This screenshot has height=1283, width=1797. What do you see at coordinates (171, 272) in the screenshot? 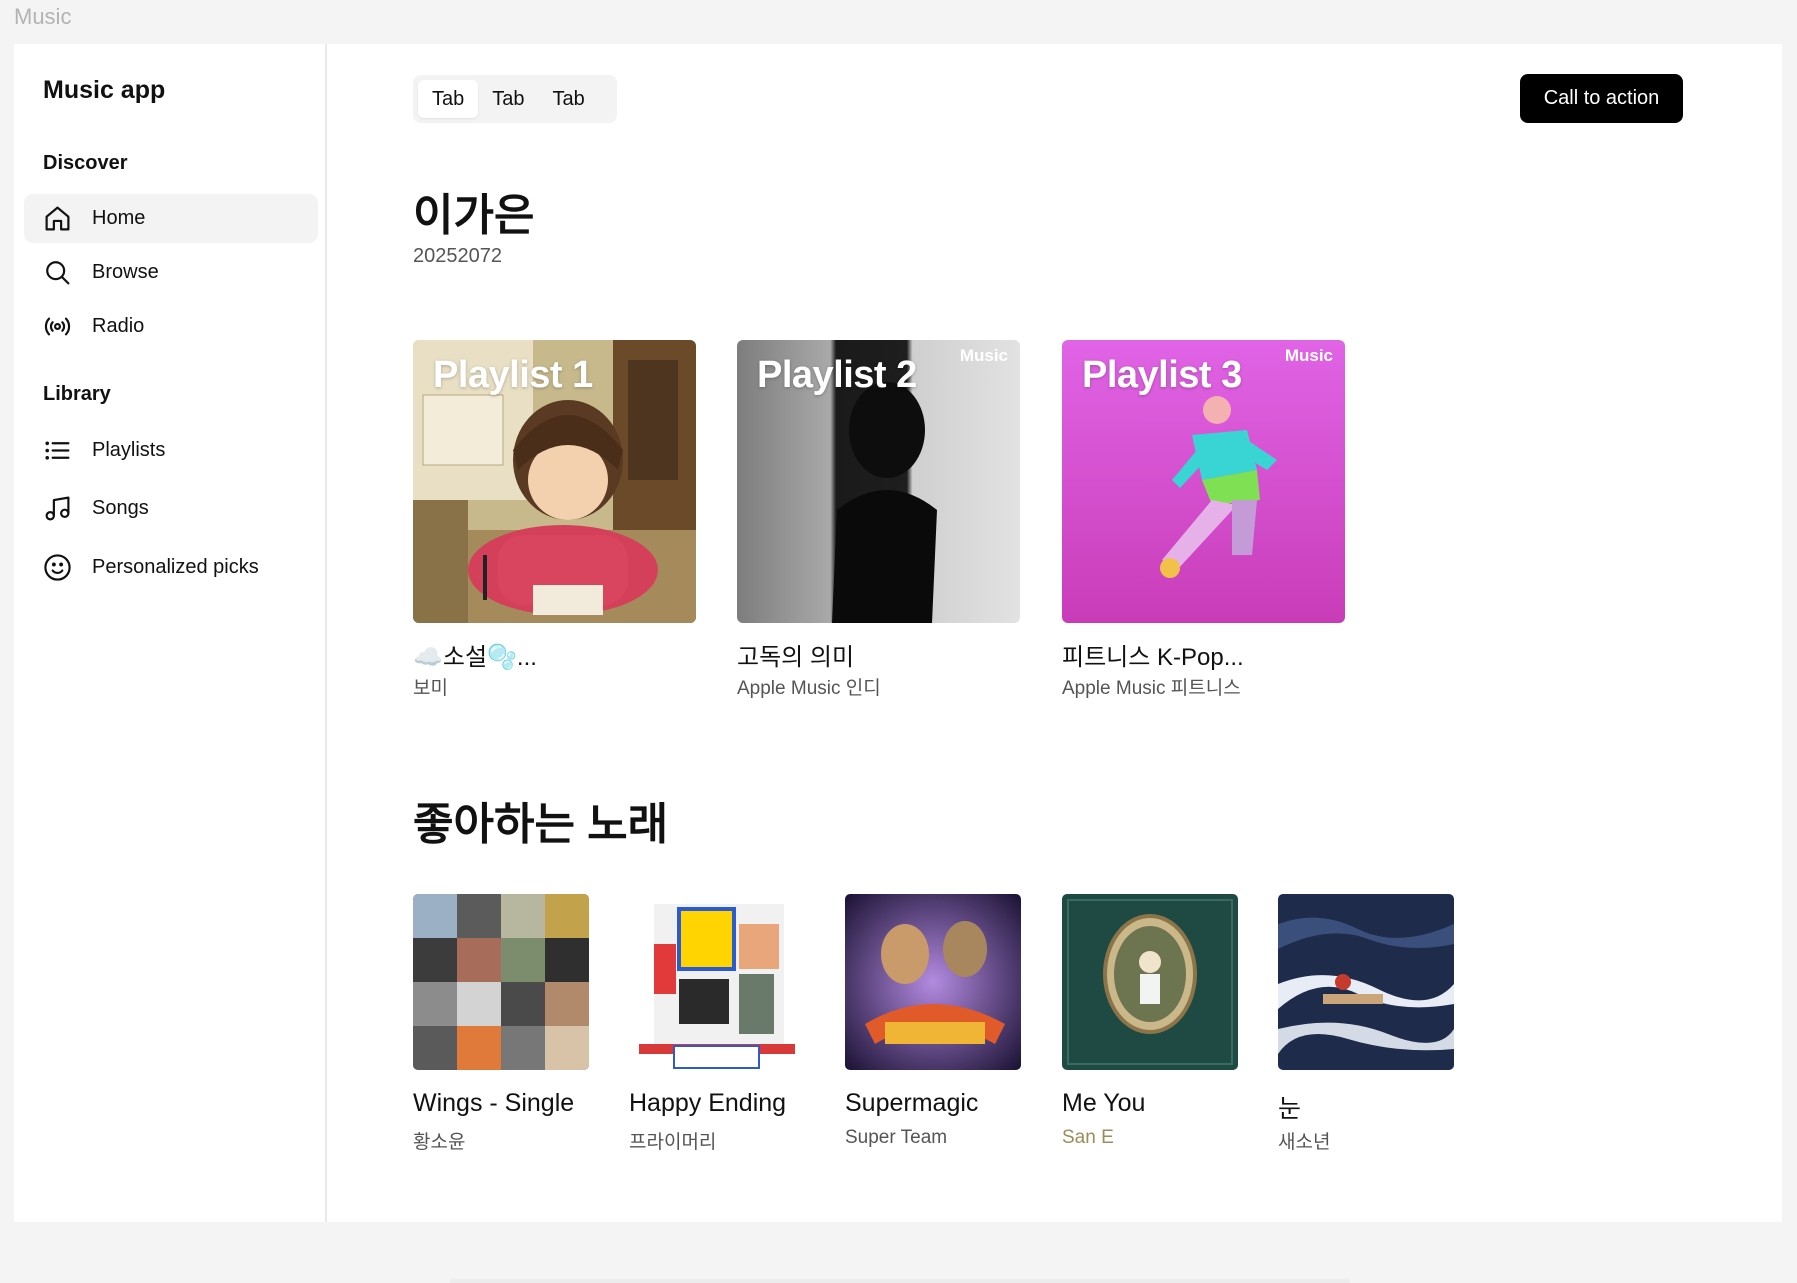
I see `sidebar-item-browse: Browse` at bounding box center [171, 272].